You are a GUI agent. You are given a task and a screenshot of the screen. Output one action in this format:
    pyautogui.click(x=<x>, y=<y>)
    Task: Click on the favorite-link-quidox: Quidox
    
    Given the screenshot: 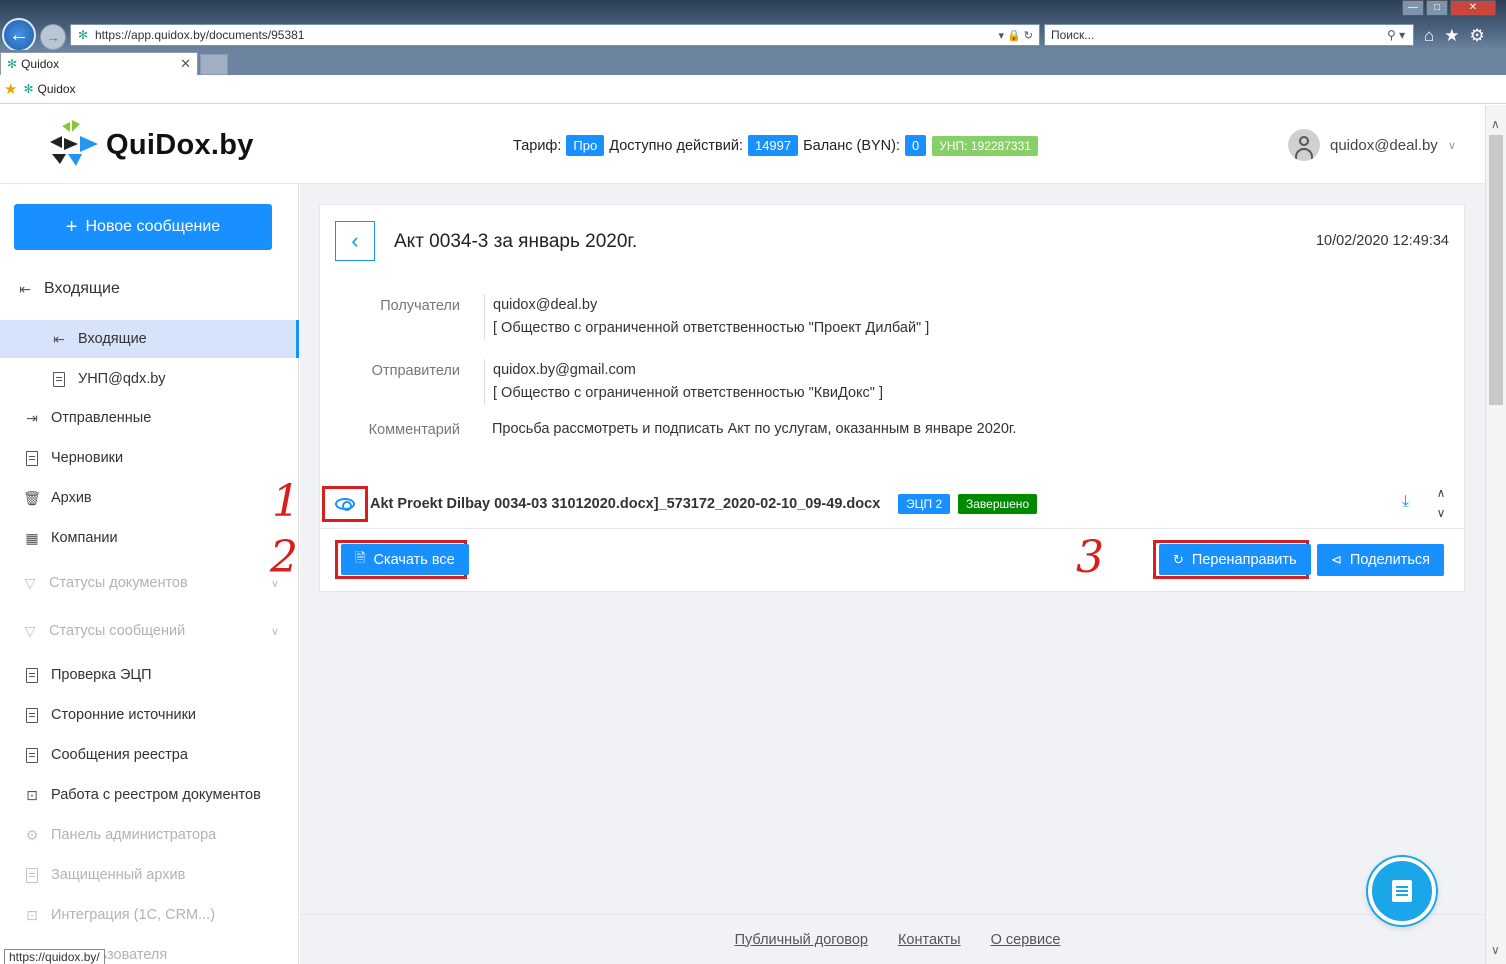 What is the action you would take?
    pyautogui.click(x=57, y=89)
    